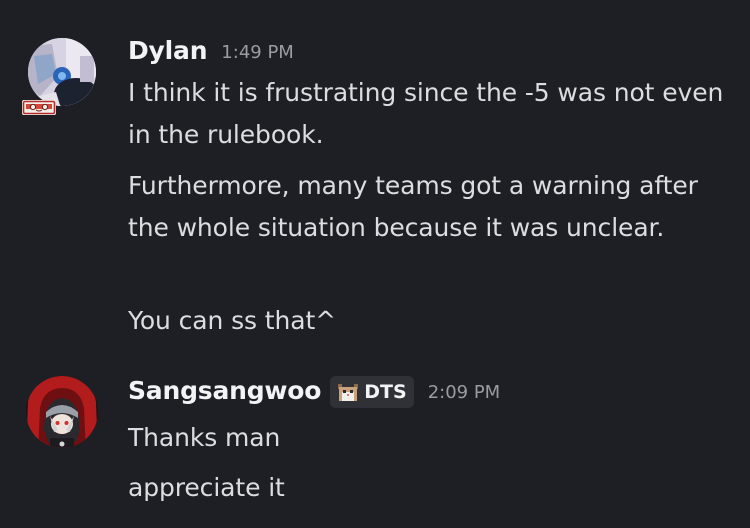 The width and height of the screenshot is (750, 528). Describe the element at coordinates (385, 392) in the screenshot. I see `server-tag-text: DTS` at that location.